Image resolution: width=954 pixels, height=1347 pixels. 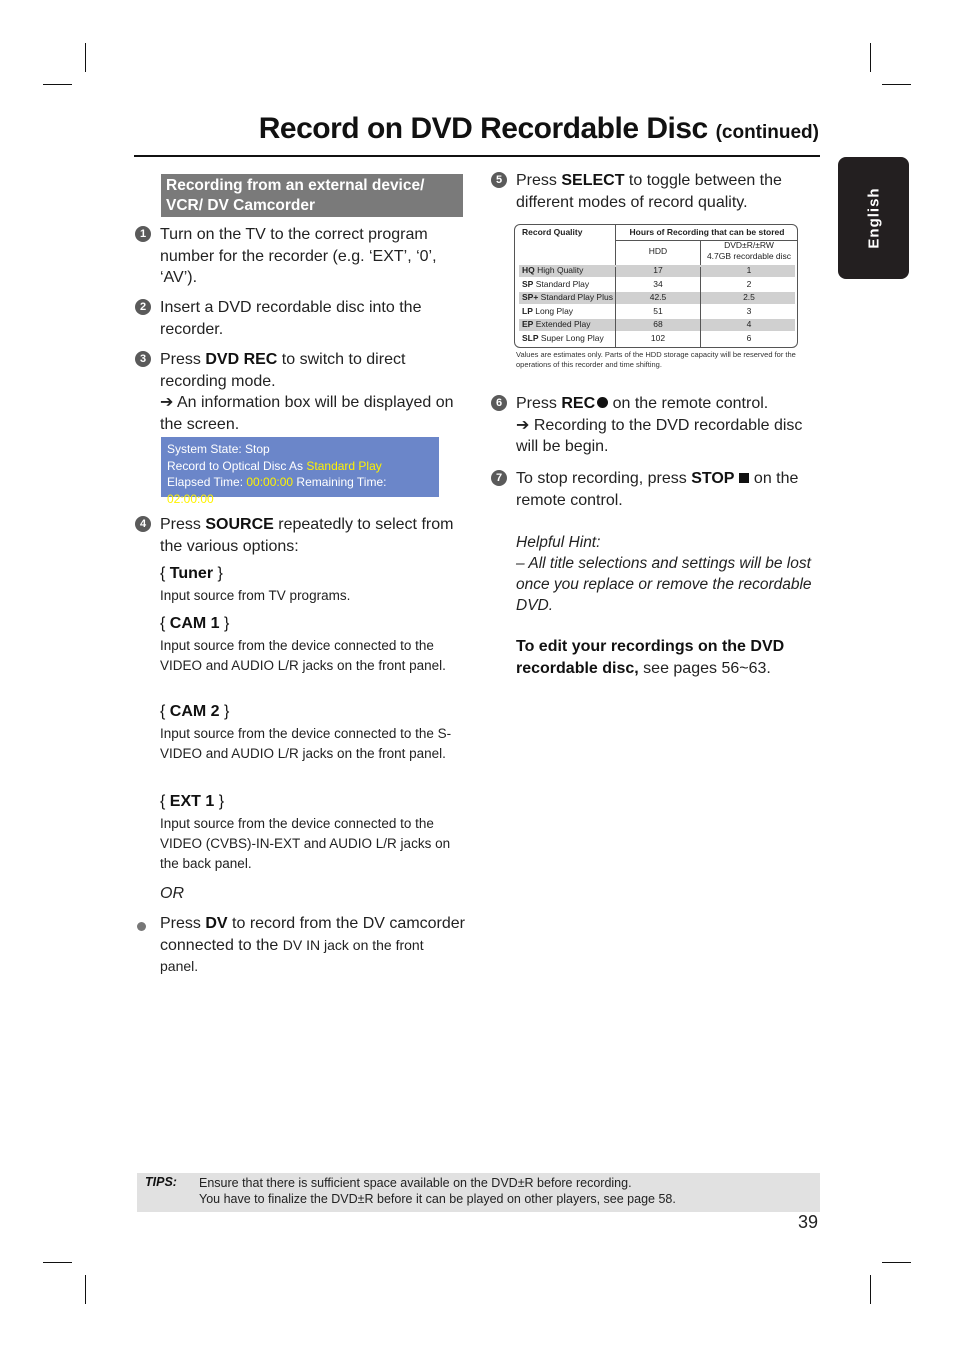 What do you see at coordinates (558, 542) in the screenshot?
I see `hint-title: Helpful Hint:` at bounding box center [558, 542].